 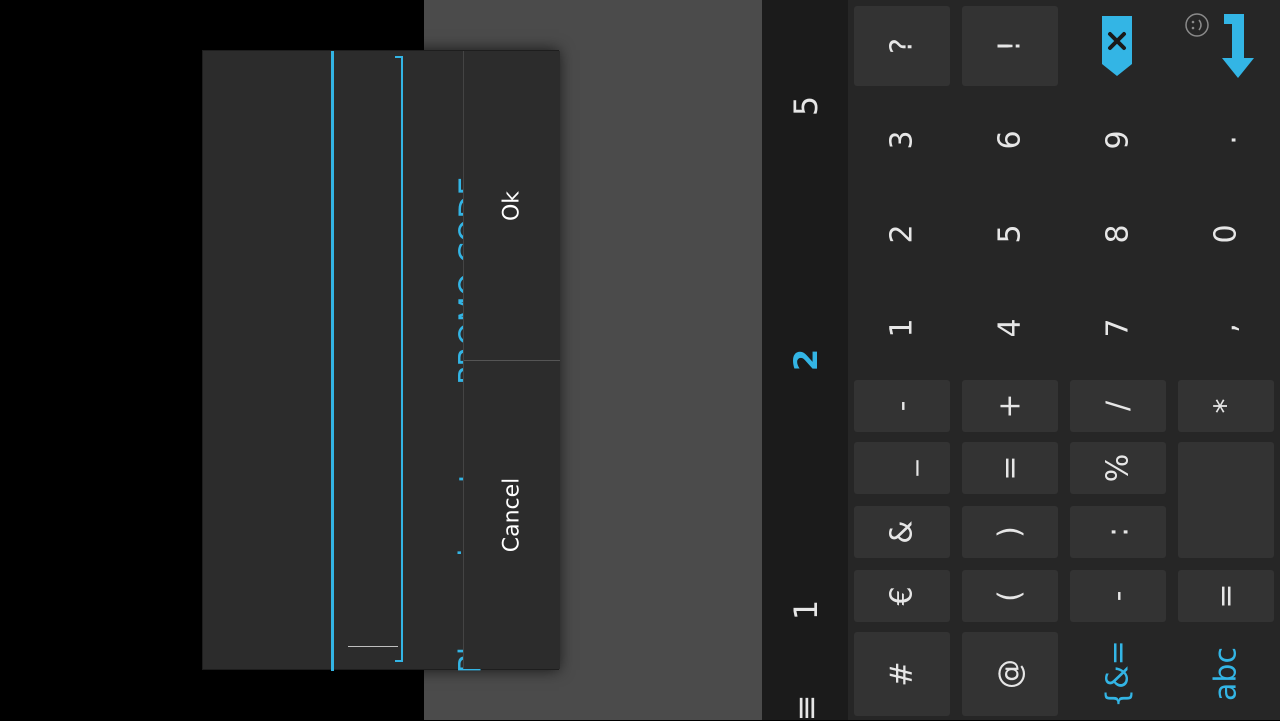 I want to click on key-exclamation: !, so click(x=1010, y=46).